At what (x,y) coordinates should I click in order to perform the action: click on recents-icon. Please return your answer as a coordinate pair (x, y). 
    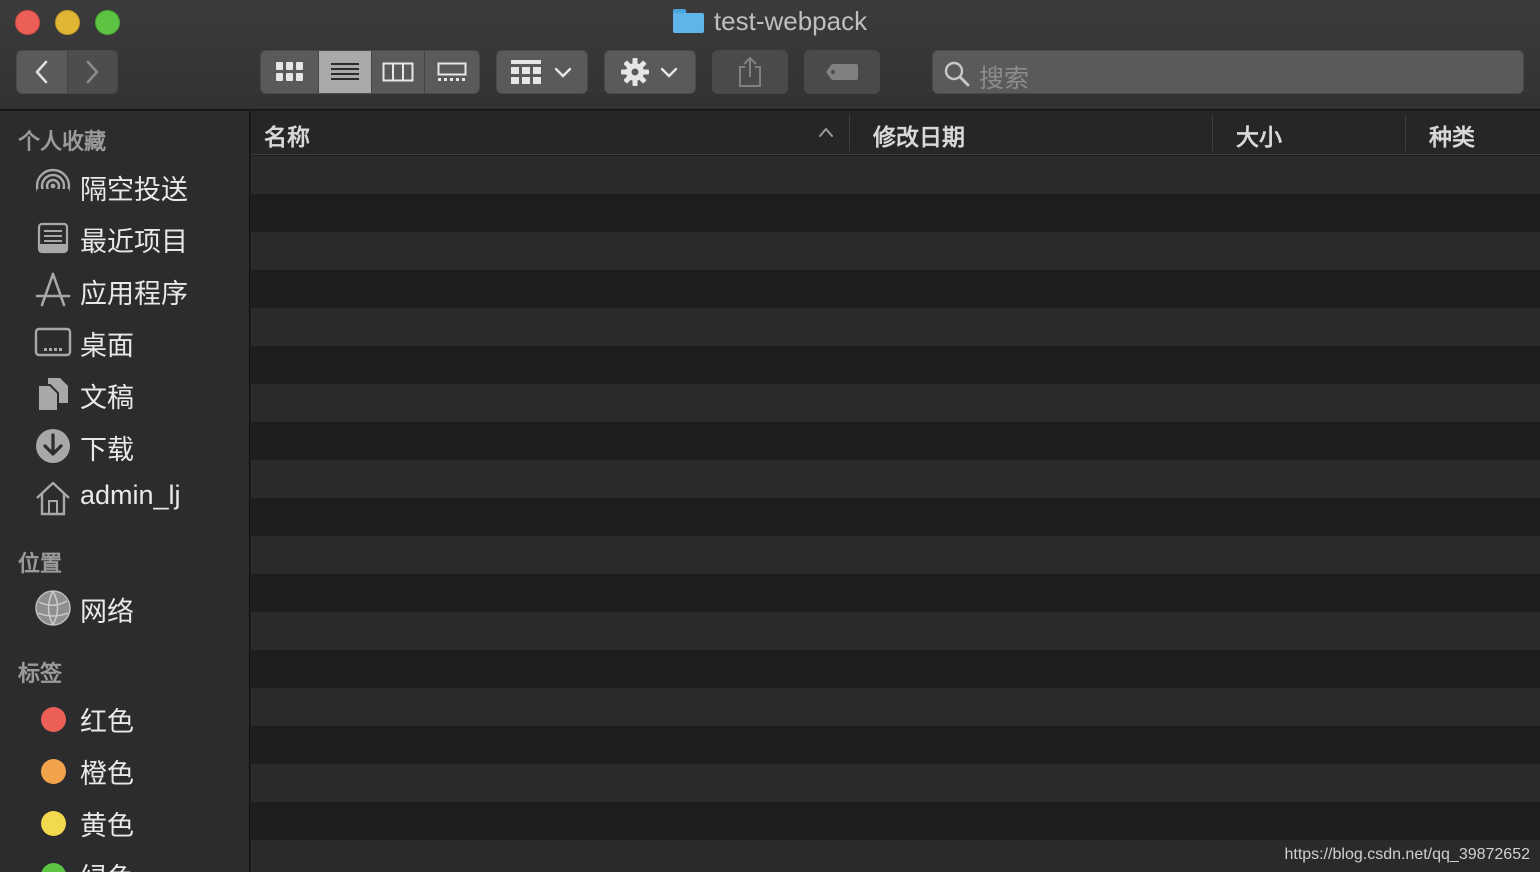
    Looking at the image, I should click on (53, 238).